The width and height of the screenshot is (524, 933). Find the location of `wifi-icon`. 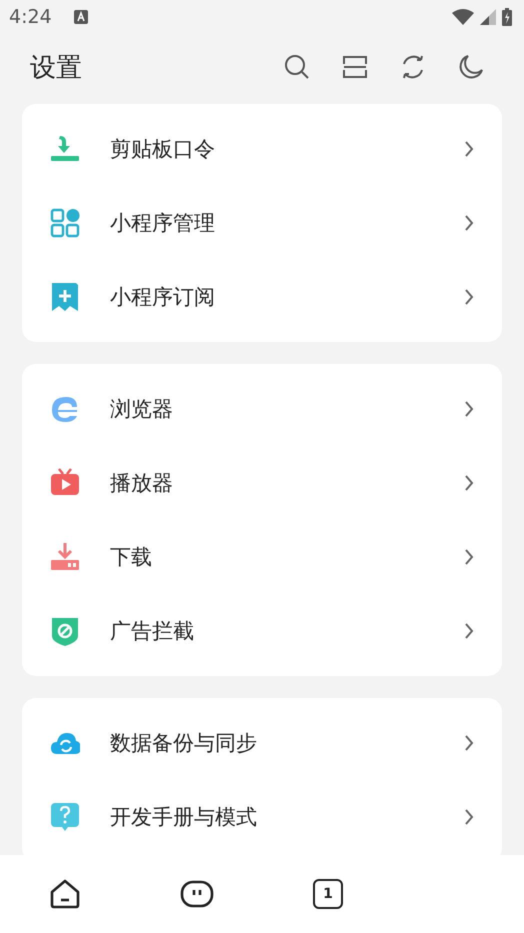

wifi-icon is located at coordinates (463, 17).